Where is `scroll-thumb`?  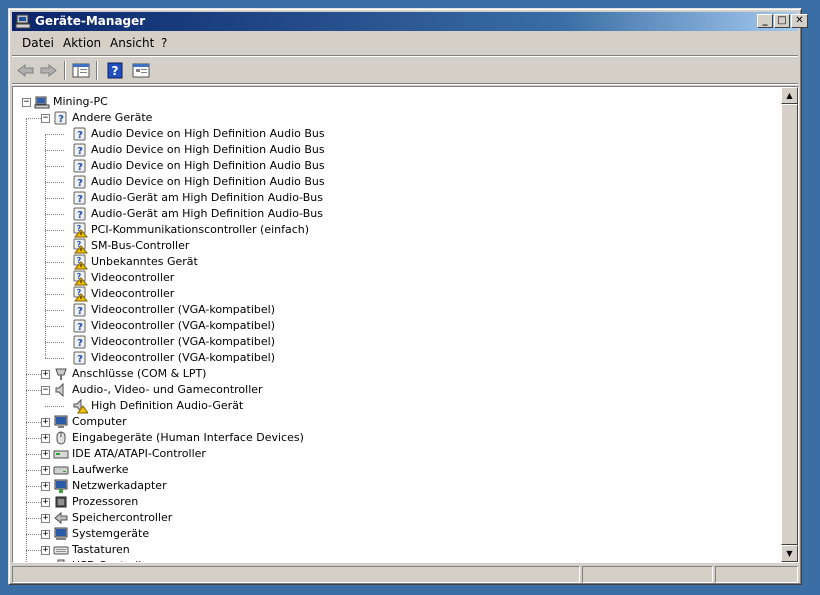 scroll-thumb is located at coordinates (789, 324).